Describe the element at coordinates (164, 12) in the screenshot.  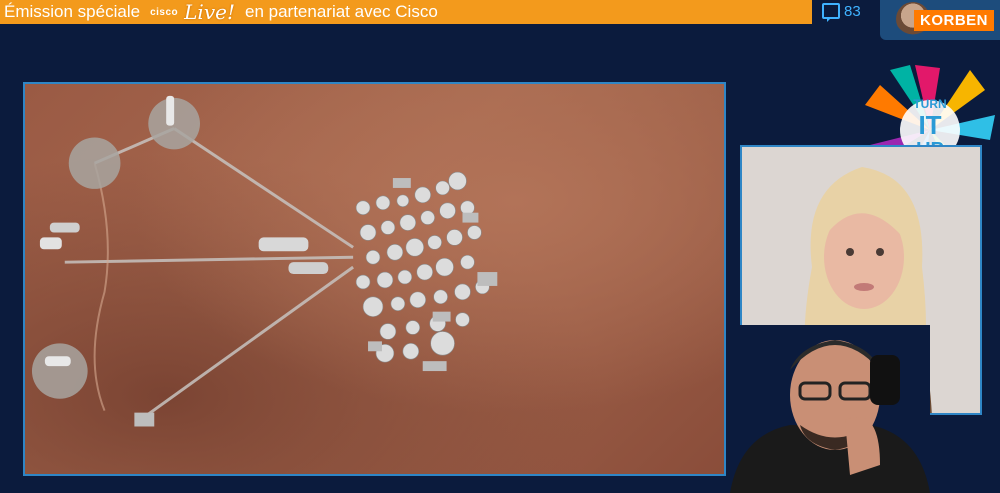
I see `cisco-logo: cisco` at that location.